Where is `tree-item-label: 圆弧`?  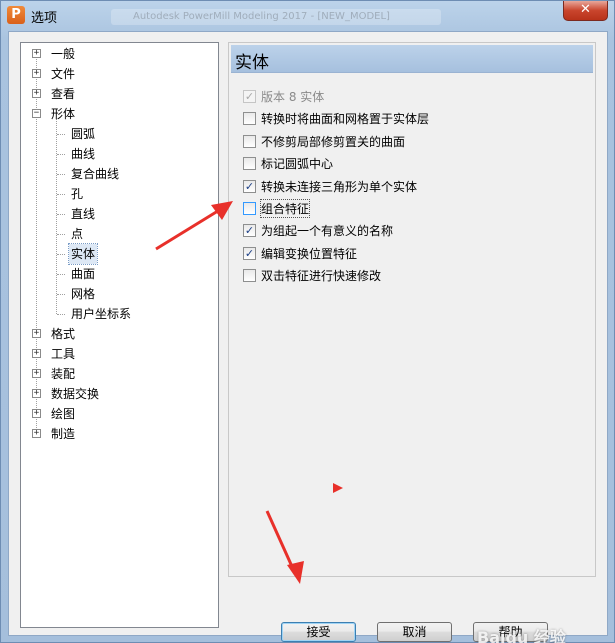
tree-item-label: 圆弧 is located at coordinates (83, 134).